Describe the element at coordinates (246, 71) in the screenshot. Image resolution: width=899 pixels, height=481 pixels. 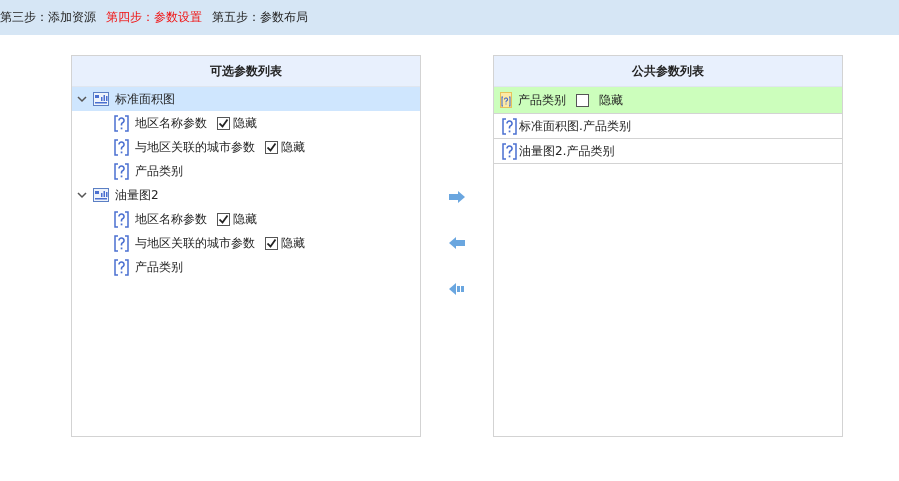
I see `panel-title: 可选参数列表` at that location.